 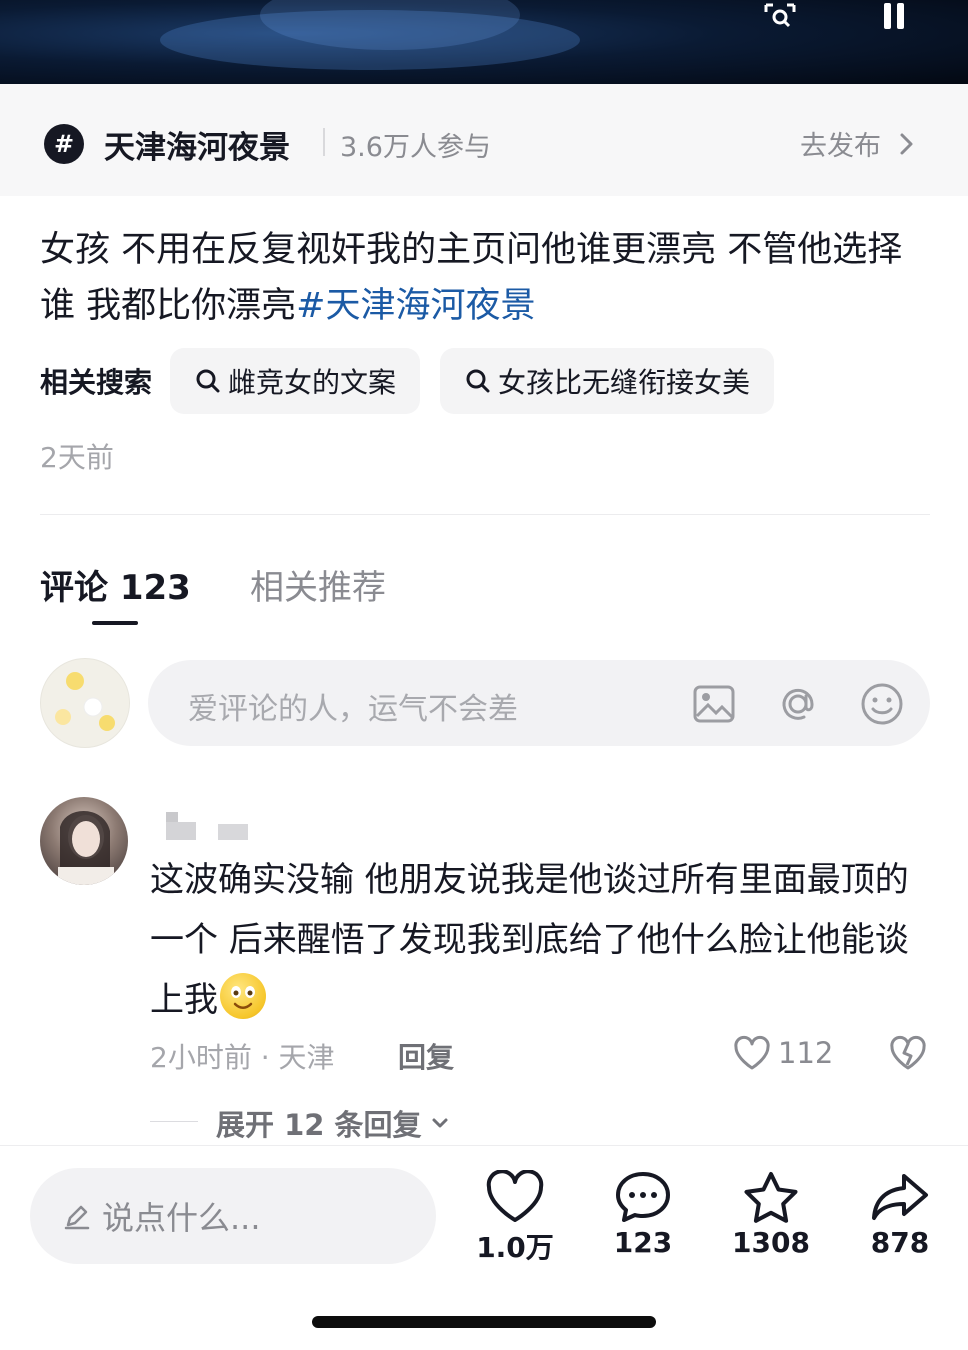 What do you see at coordinates (415, 147) in the screenshot?
I see `topic-participants: 3.6万人参与` at bounding box center [415, 147].